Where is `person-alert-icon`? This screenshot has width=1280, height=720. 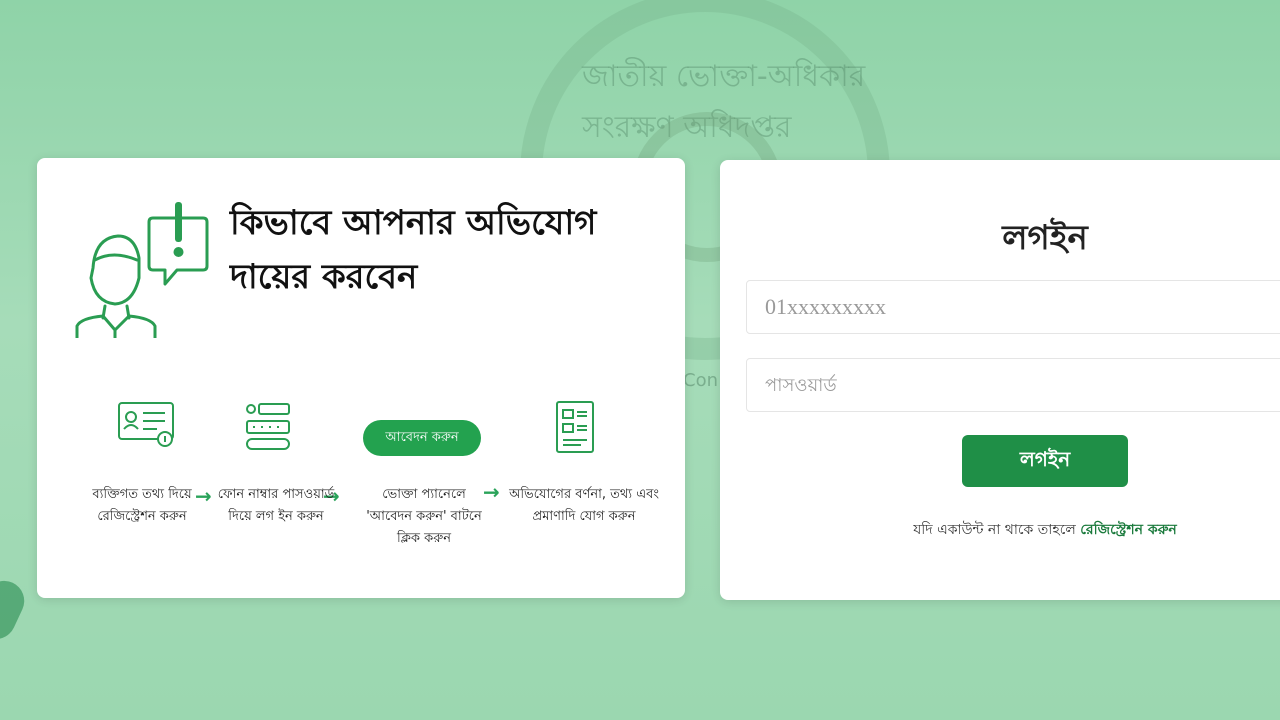
person-alert-icon is located at coordinates (142, 270).